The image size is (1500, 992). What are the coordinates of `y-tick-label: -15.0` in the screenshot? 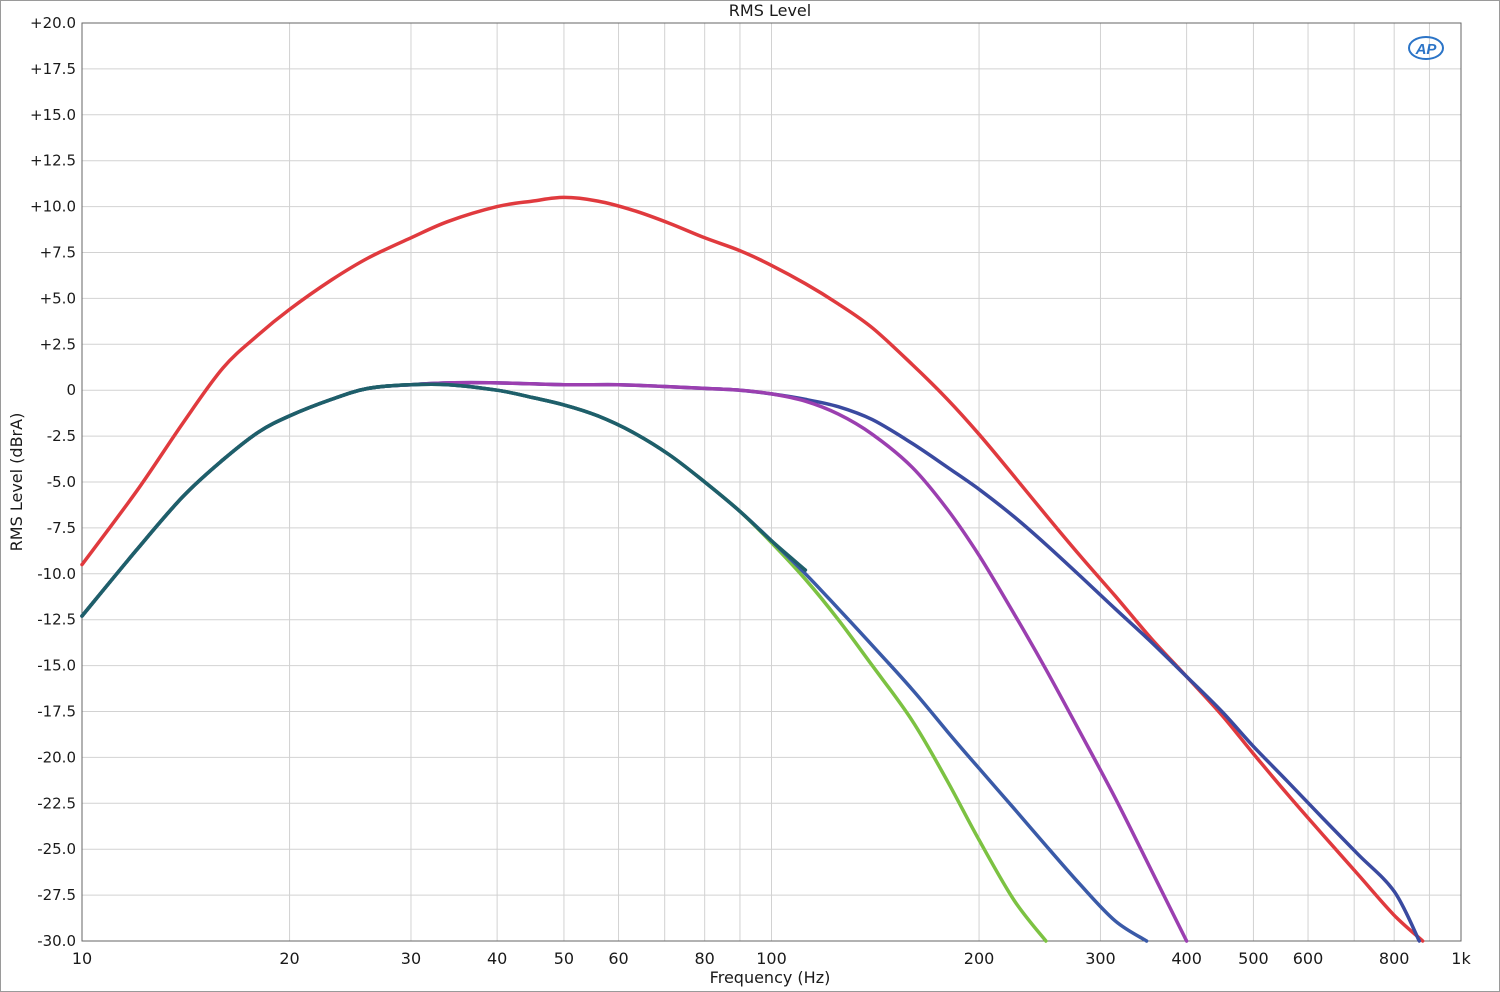 It's located at (56, 666).